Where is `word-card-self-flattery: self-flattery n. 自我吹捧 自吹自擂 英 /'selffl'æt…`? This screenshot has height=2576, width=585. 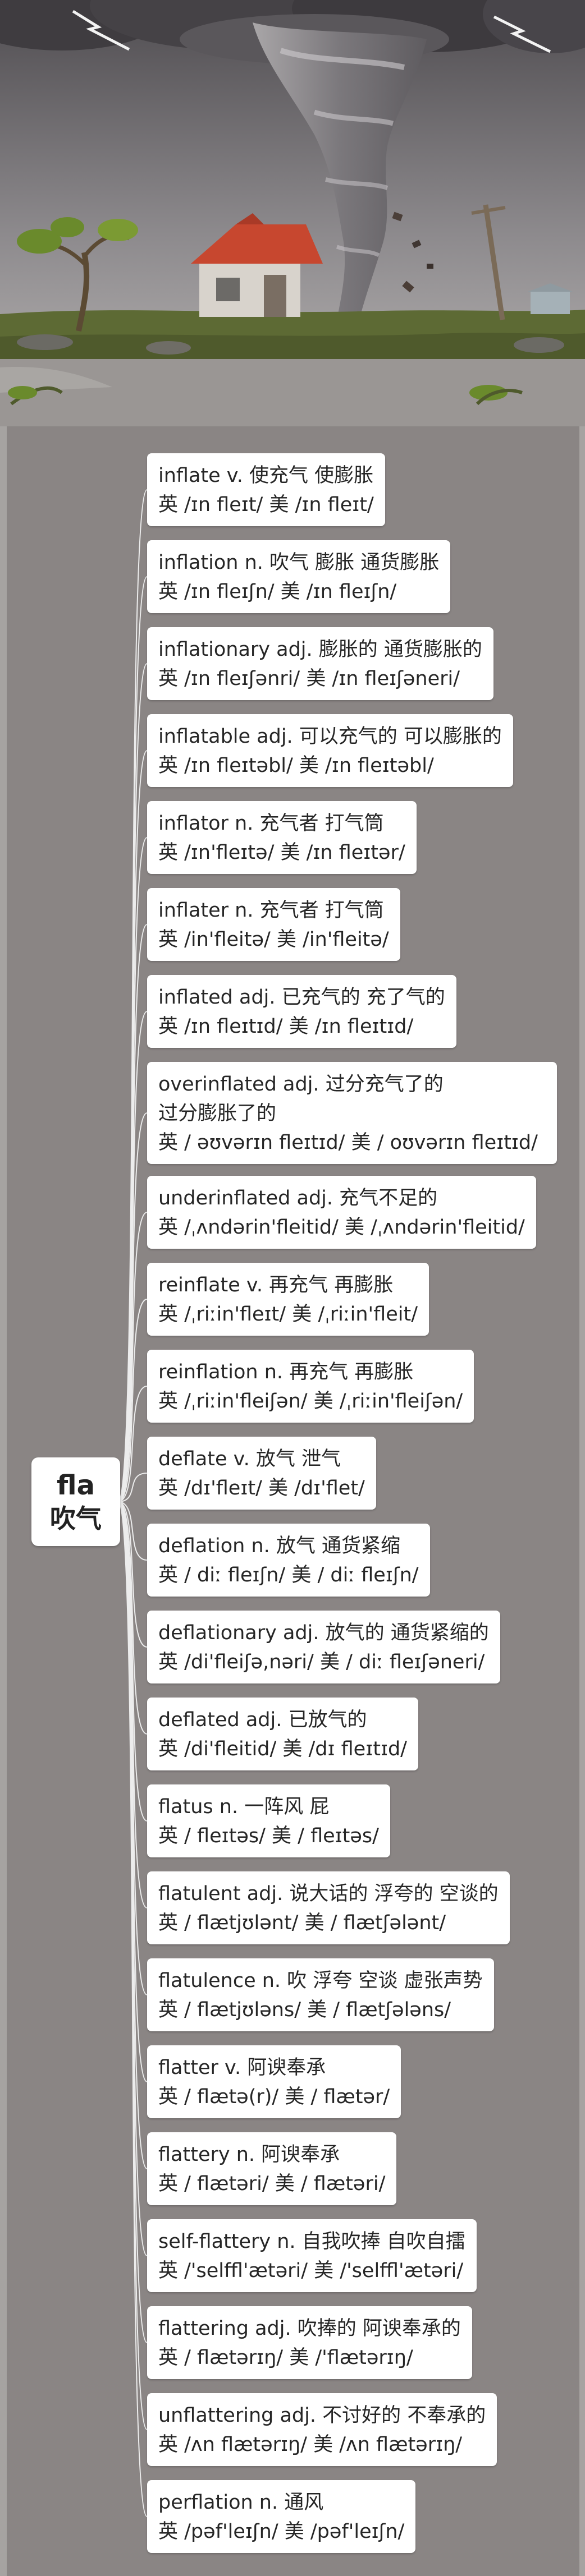
word-card-self-flattery: self-flattery n. 自我吹捧 自吹自擂 英 /'selffl'æt… is located at coordinates (312, 2255).